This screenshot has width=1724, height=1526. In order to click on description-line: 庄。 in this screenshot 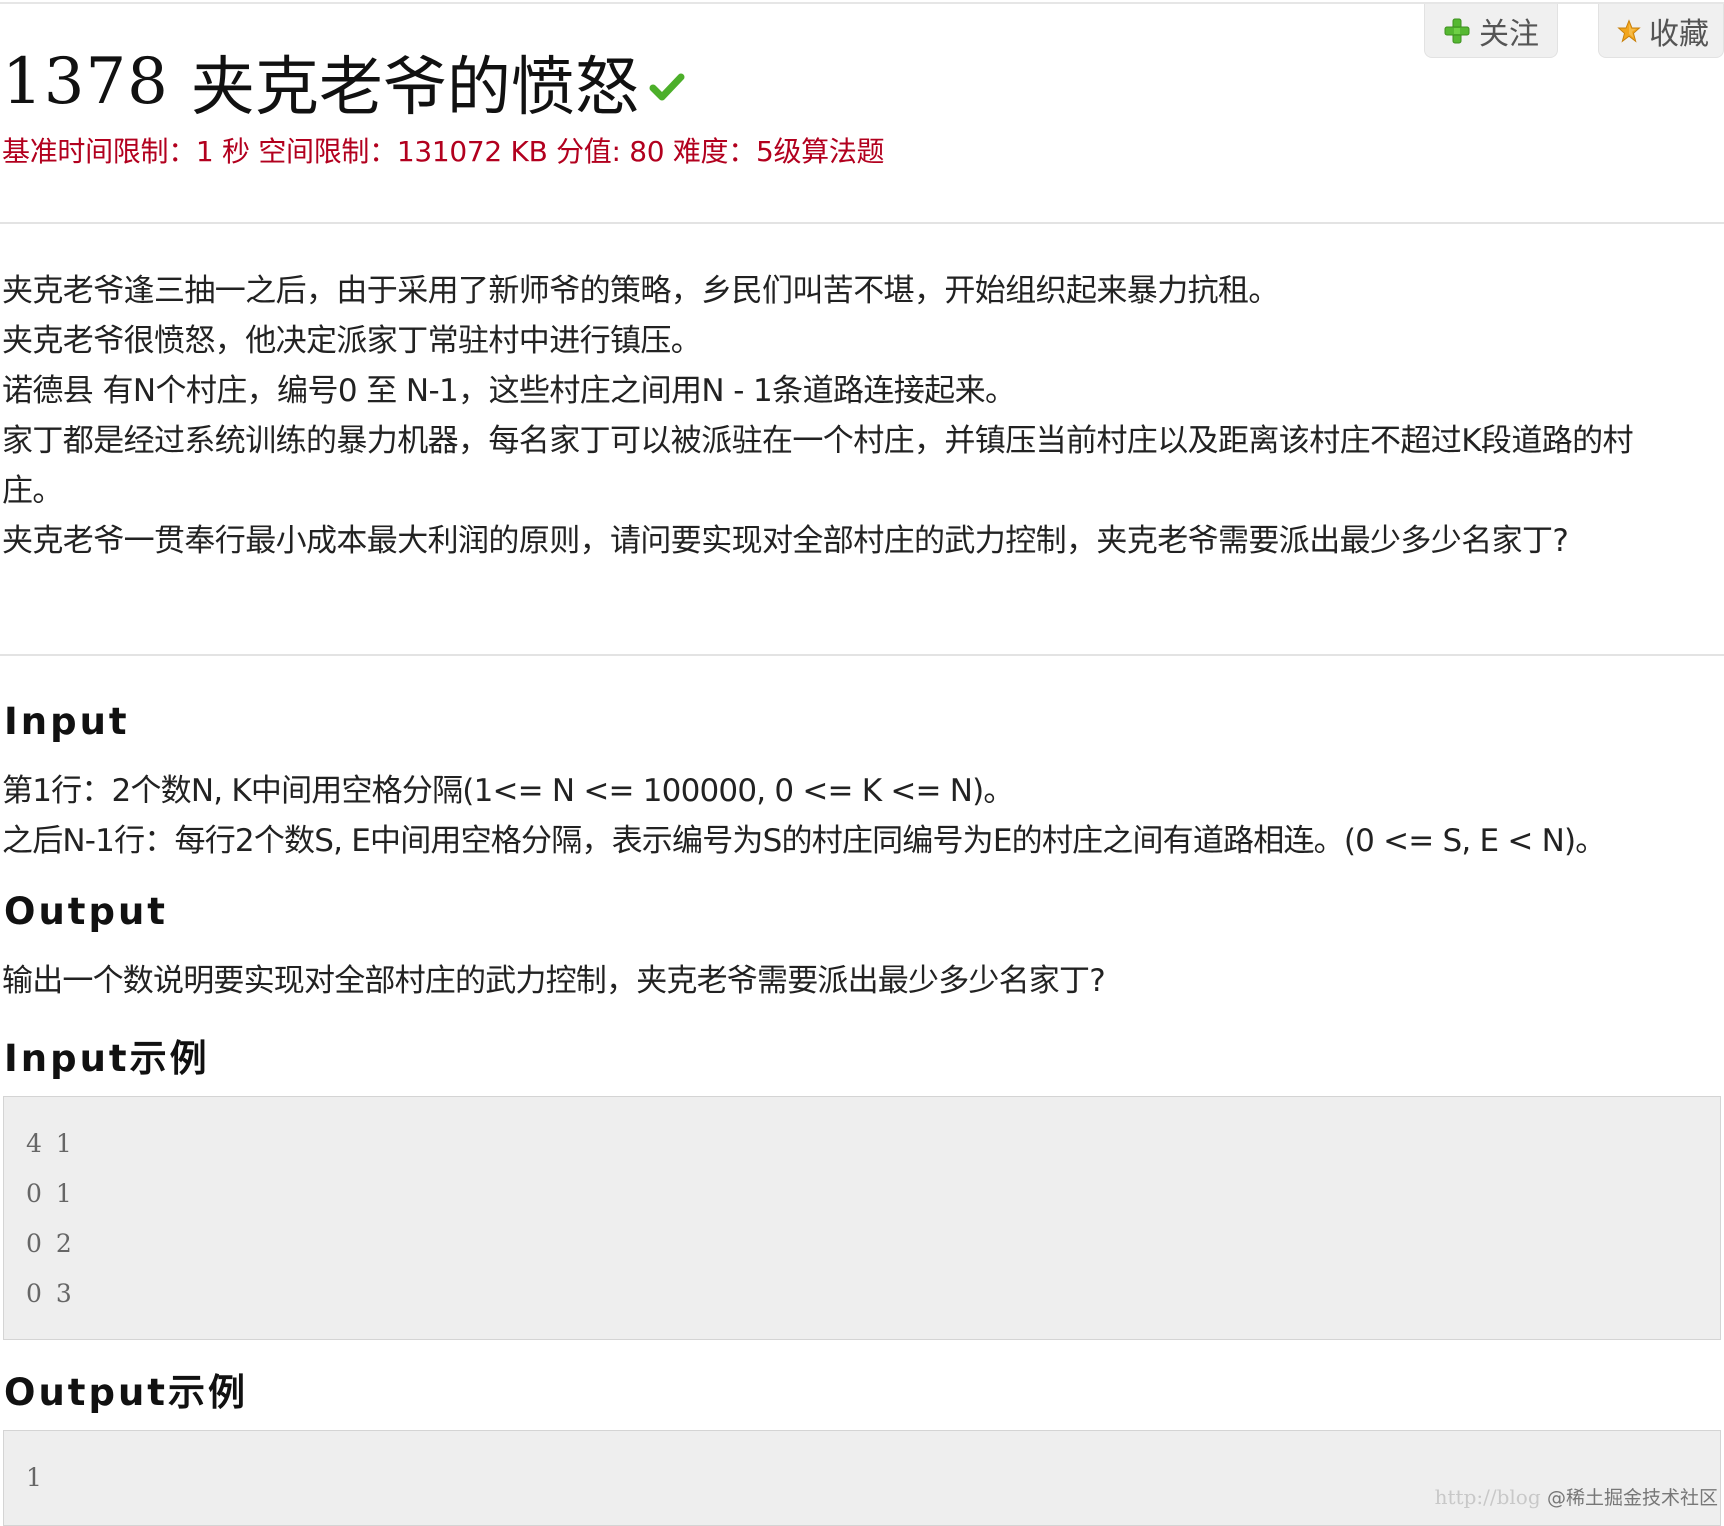, I will do `click(32, 491)`.